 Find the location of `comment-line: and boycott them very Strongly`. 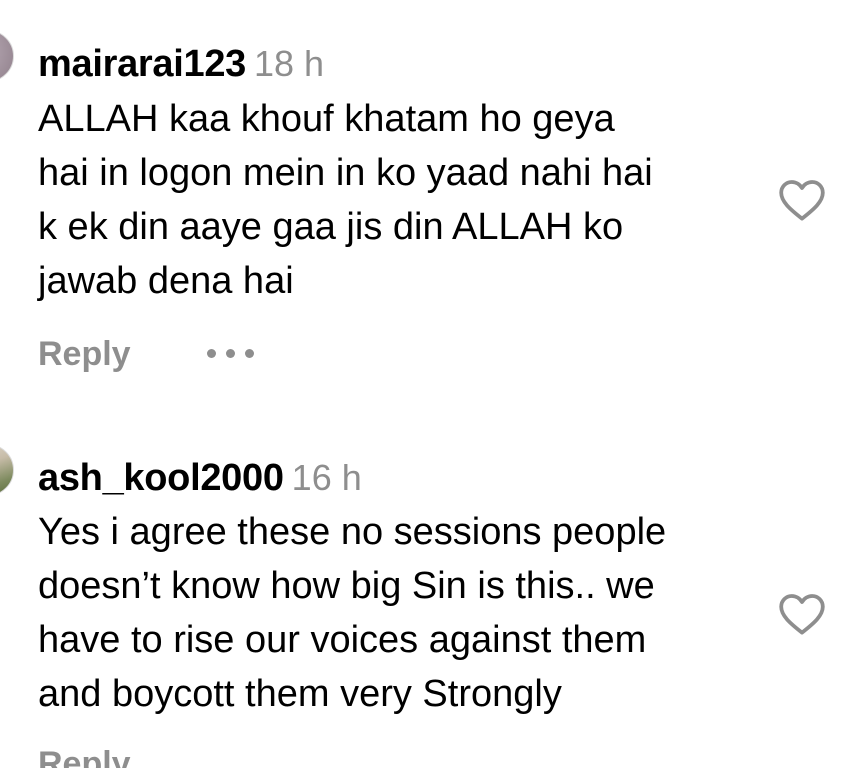

comment-line: and boycott them very Strongly is located at coordinates (300, 694).